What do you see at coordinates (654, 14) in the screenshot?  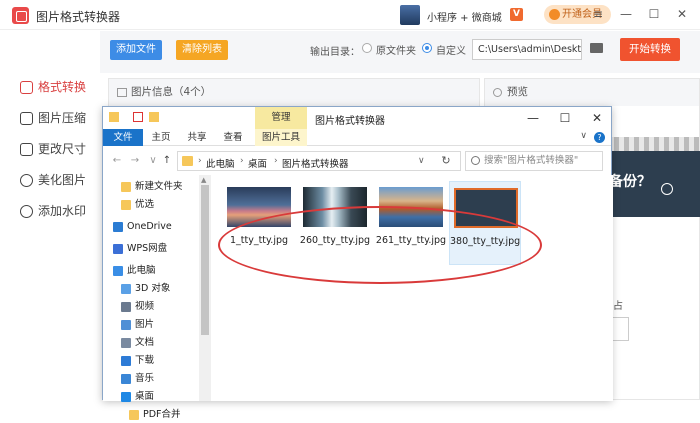 I see `maximize-icon: ☐` at bounding box center [654, 14].